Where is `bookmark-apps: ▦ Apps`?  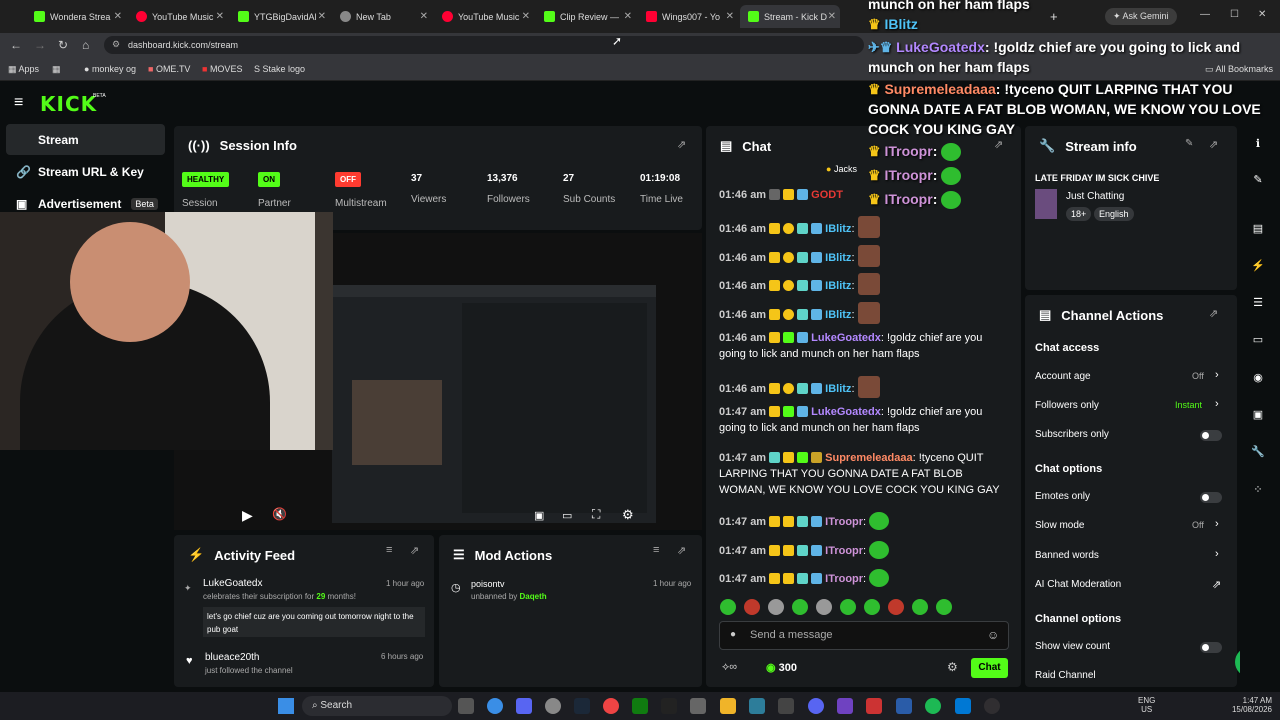
bookmark-apps: ▦ Apps is located at coordinates (23, 69).